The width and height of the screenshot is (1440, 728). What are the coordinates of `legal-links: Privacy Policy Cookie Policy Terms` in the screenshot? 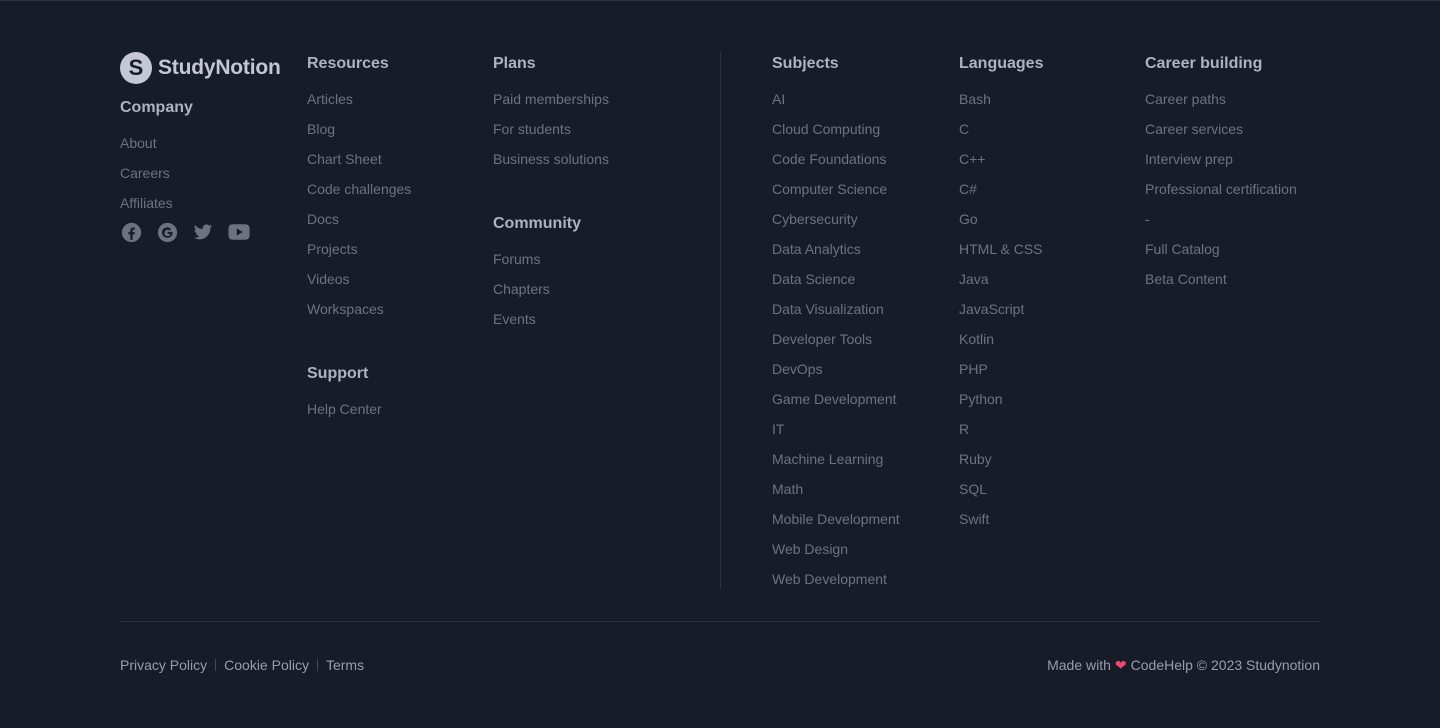 It's located at (242, 665).